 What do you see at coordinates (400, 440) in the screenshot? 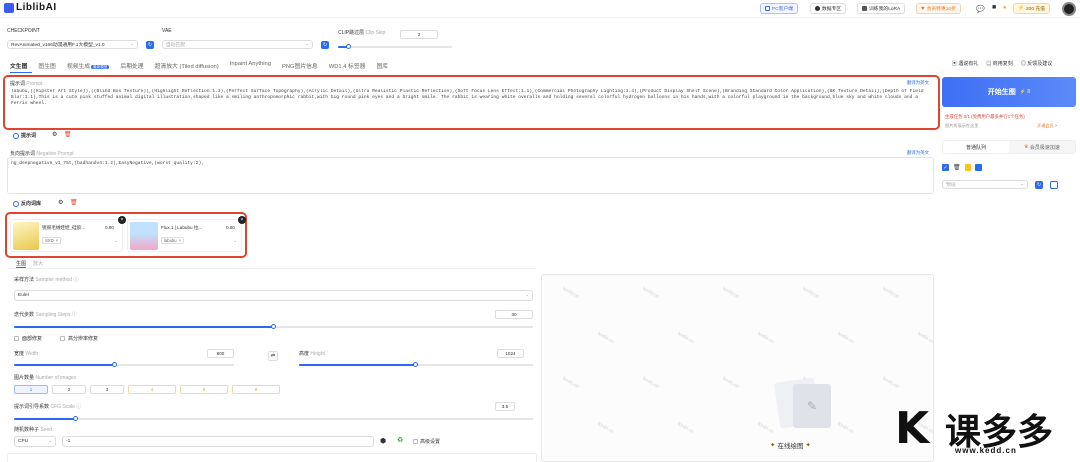
I see `recycle-icon: ♻` at bounding box center [400, 440].